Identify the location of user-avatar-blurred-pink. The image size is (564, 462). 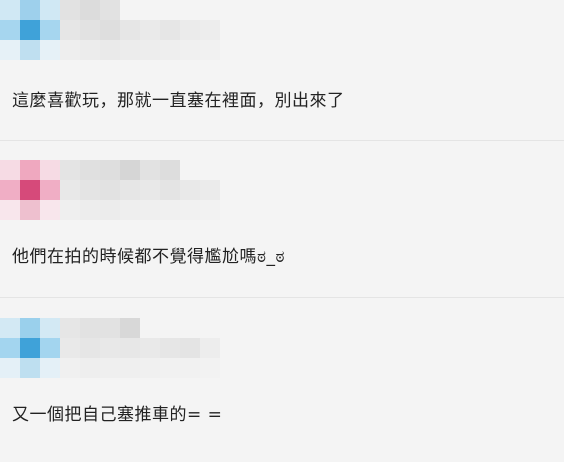
(30, 190).